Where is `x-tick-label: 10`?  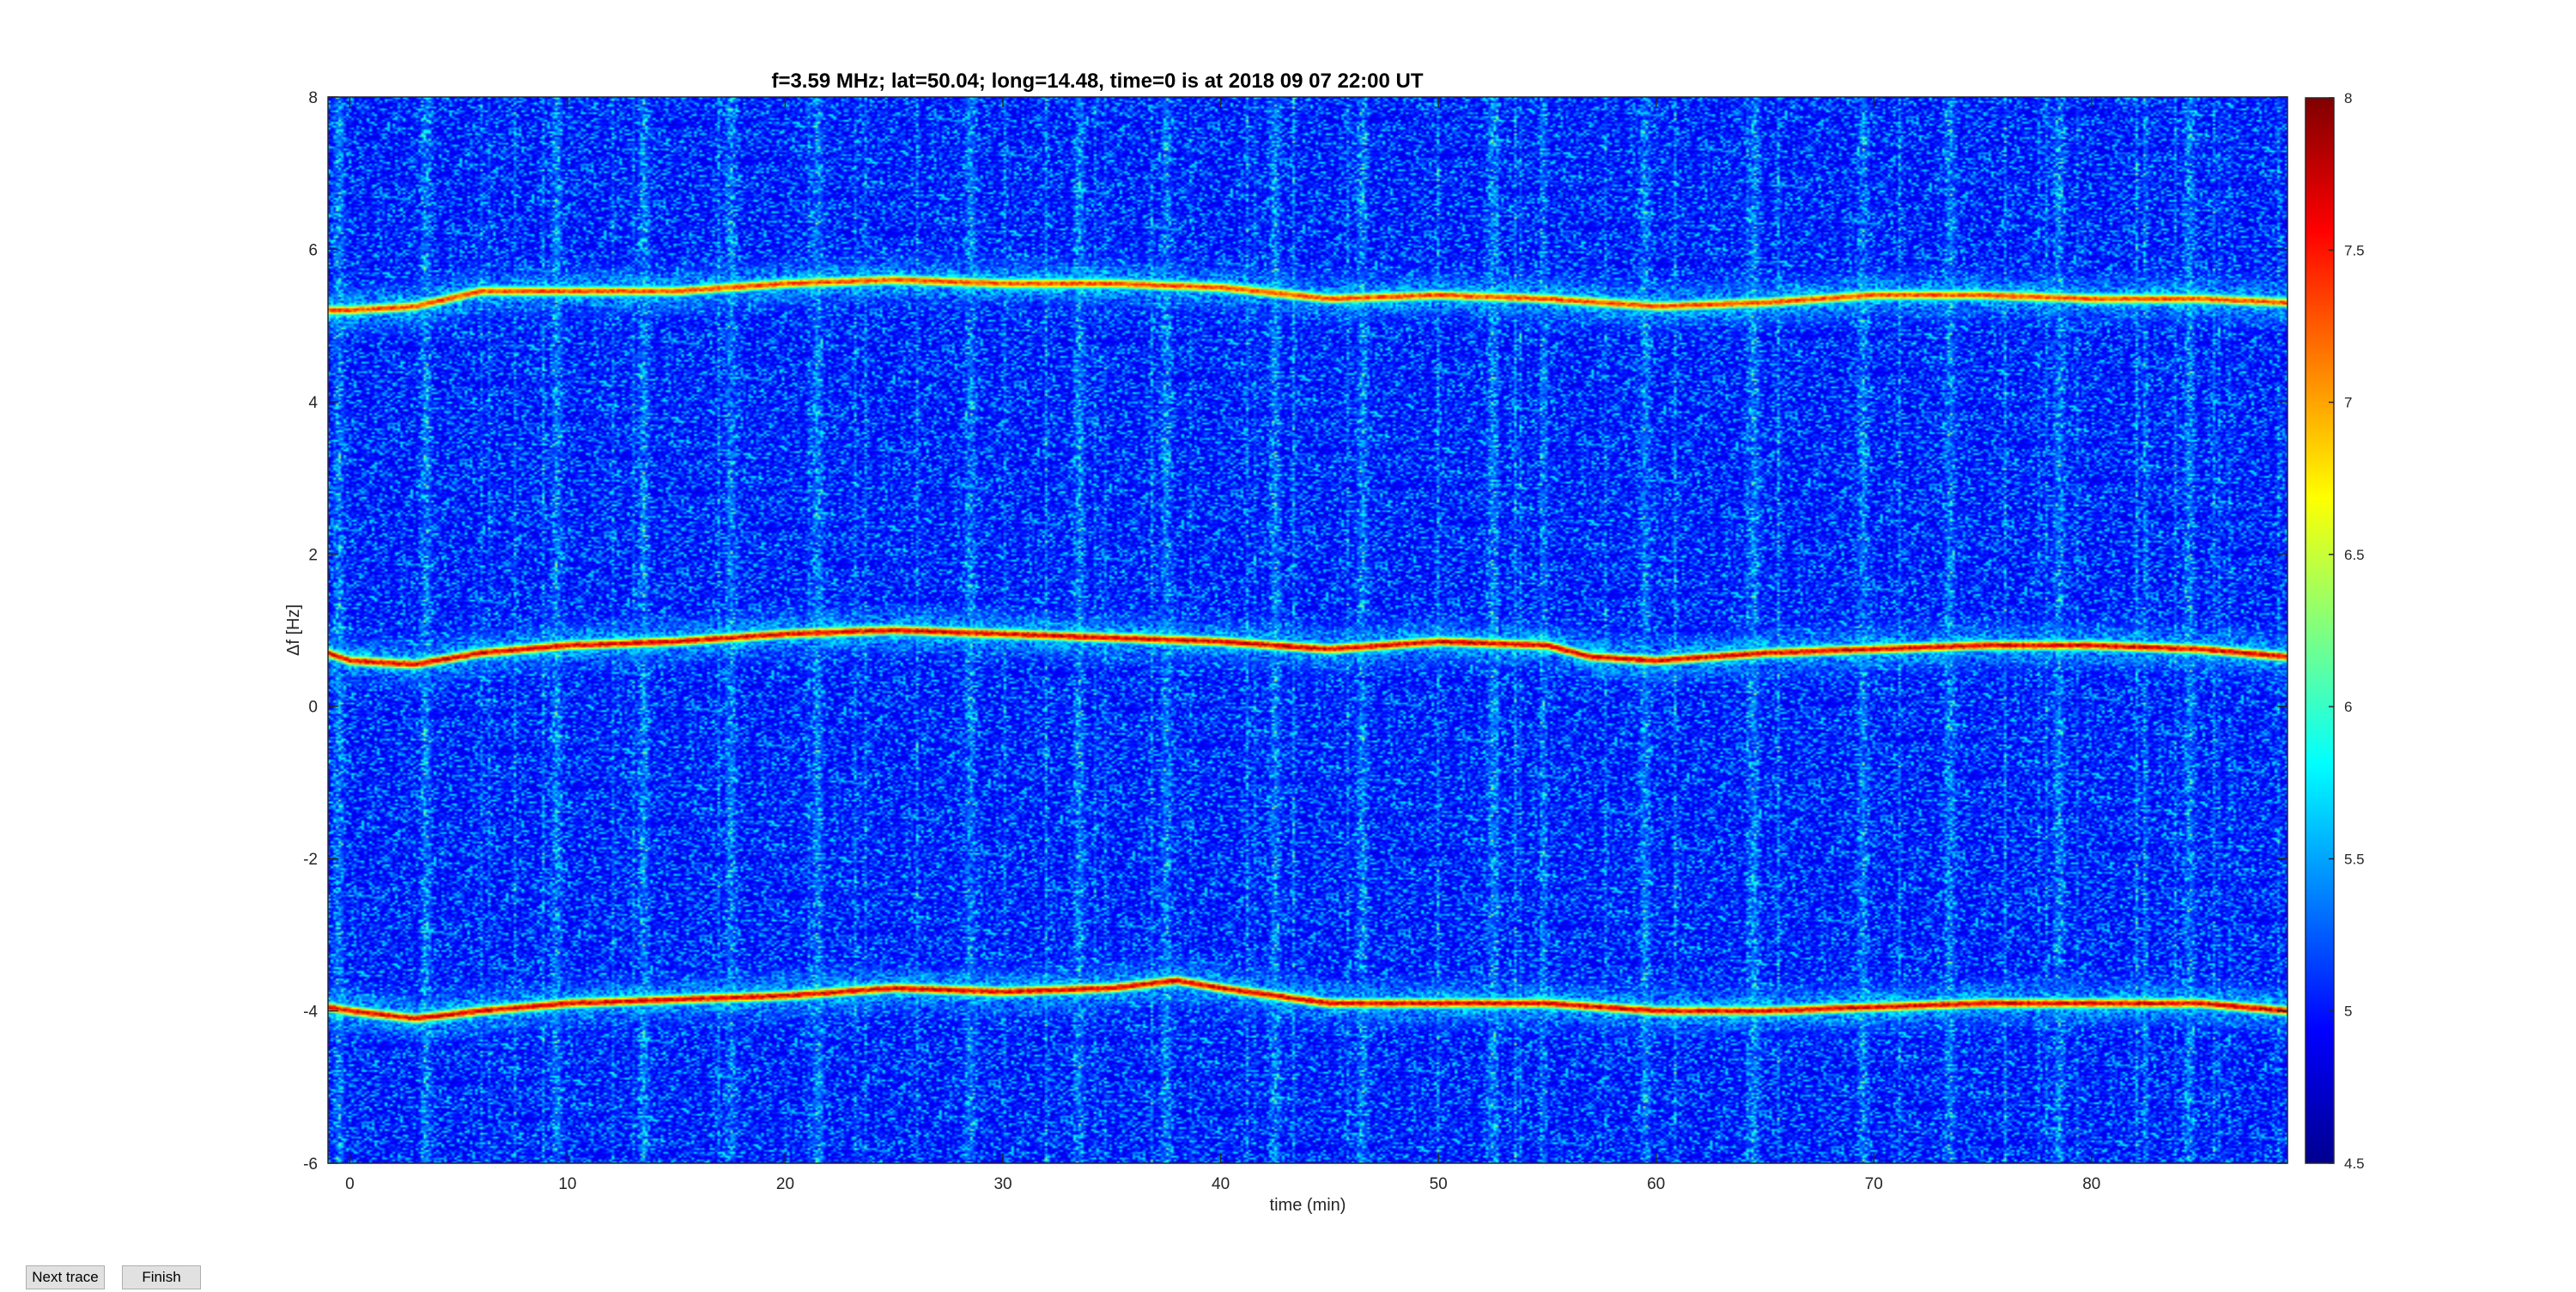 x-tick-label: 10 is located at coordinates (567, 1184).